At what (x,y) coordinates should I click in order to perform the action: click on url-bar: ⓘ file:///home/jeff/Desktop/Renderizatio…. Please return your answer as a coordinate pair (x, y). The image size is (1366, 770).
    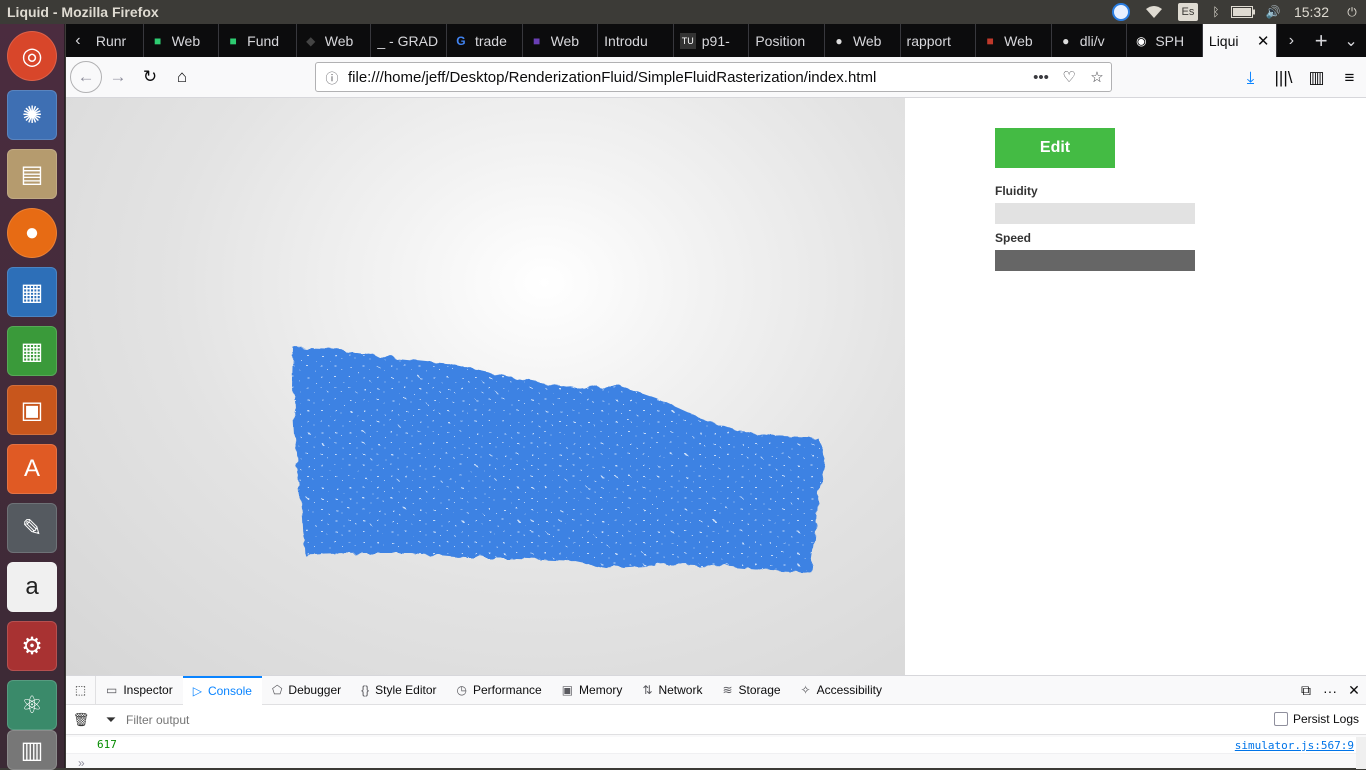
    Looking at the image, I should click on (713, 77).